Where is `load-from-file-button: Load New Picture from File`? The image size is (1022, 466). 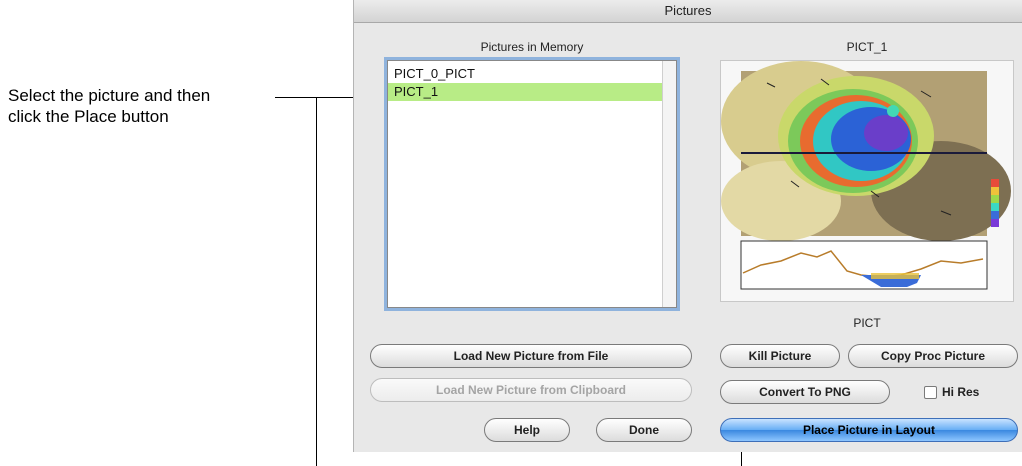
load-from-file-button: Load New Picture from File is located at coordinates (531, 356).